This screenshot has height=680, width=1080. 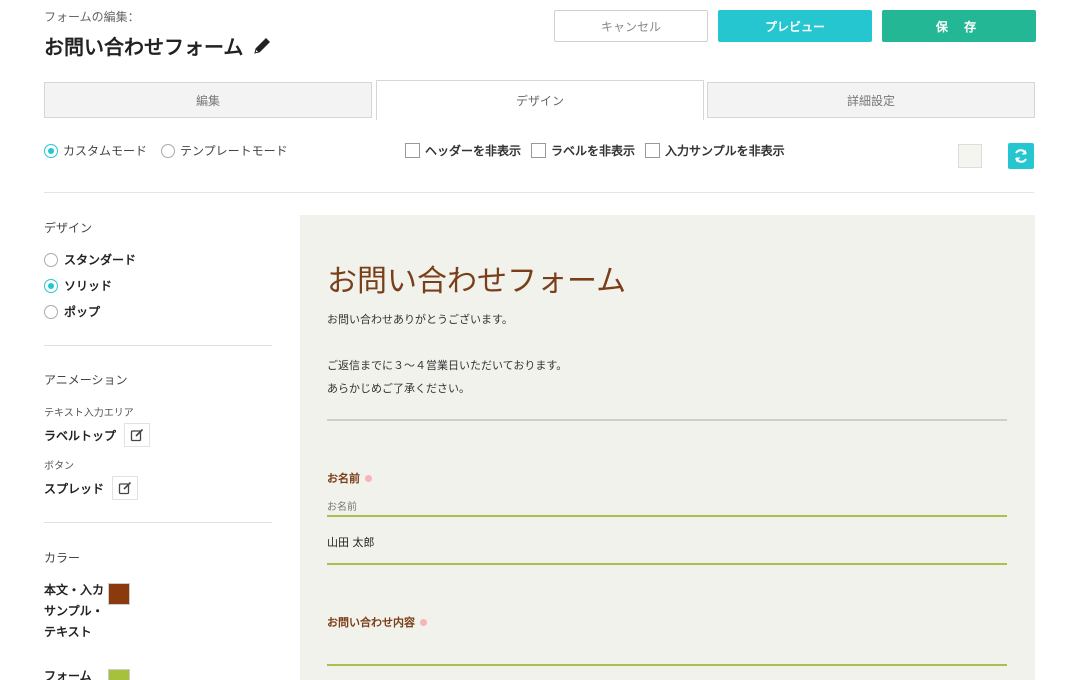 I want to click on refresh-icon, so click(x=1021, y=156).